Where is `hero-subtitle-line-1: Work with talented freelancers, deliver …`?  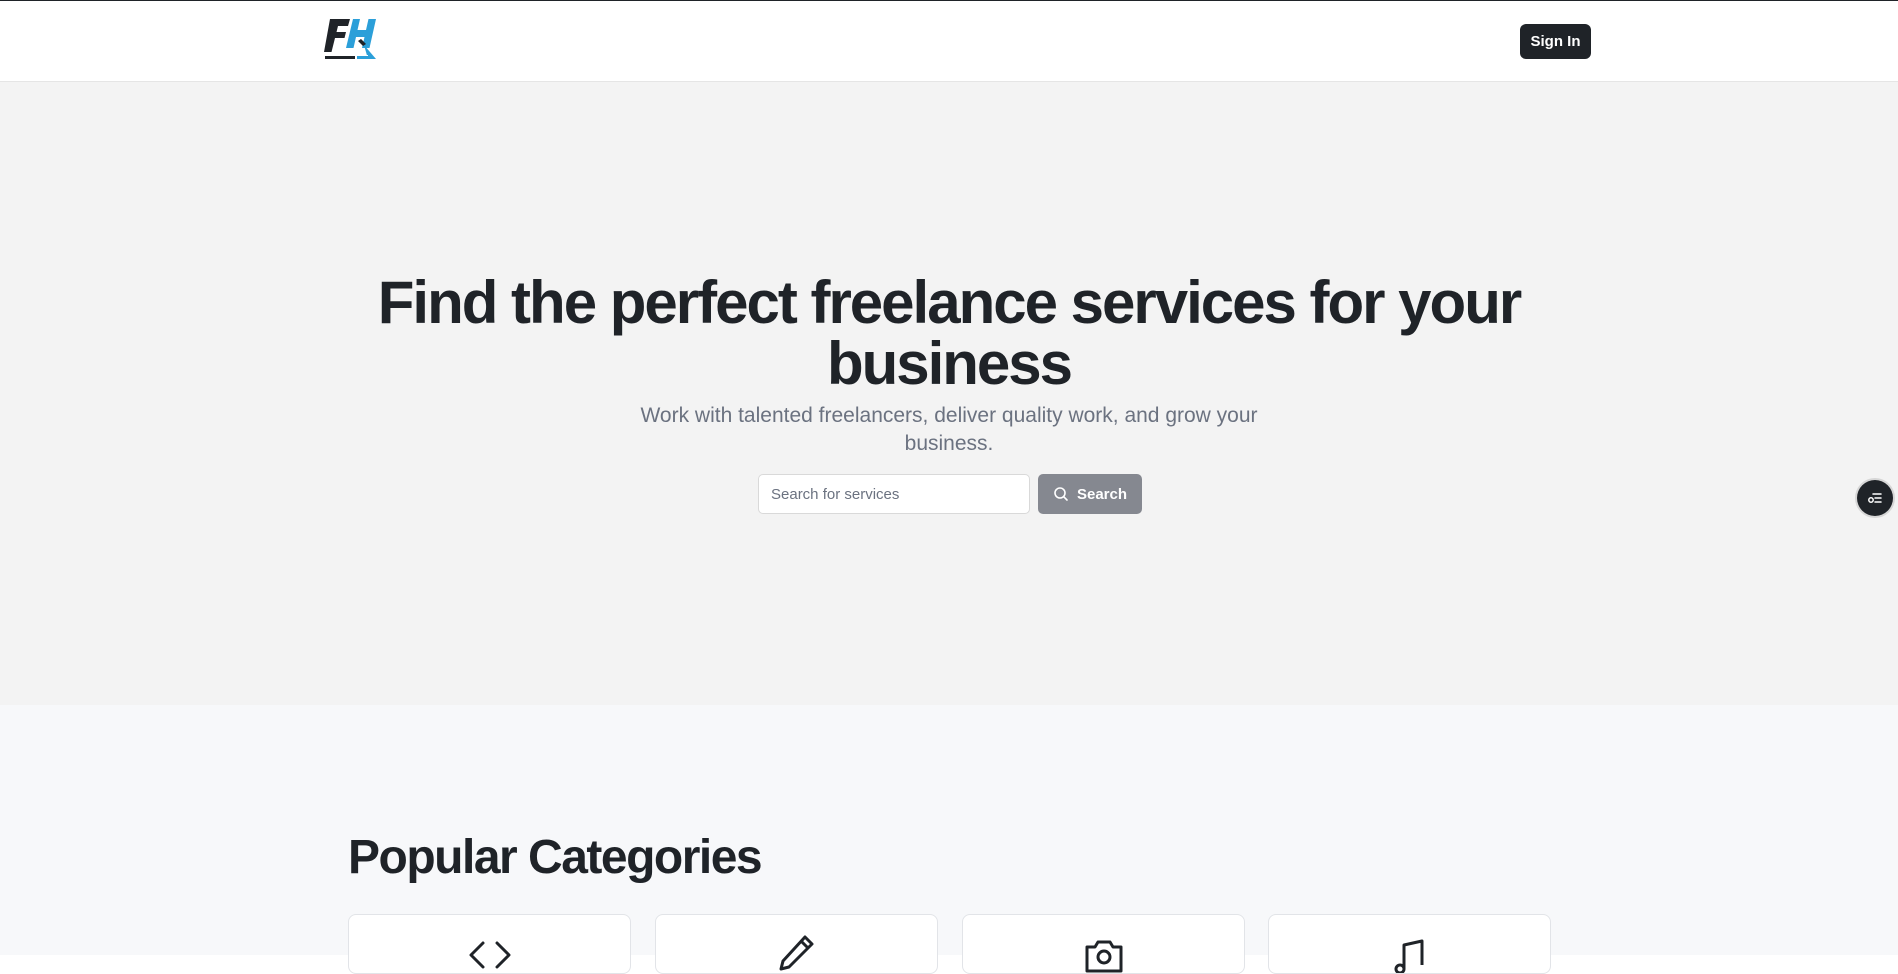 hero-subtitle-line-1: Work with talented freelancers, deliver … is located at coordinates (949, 415).